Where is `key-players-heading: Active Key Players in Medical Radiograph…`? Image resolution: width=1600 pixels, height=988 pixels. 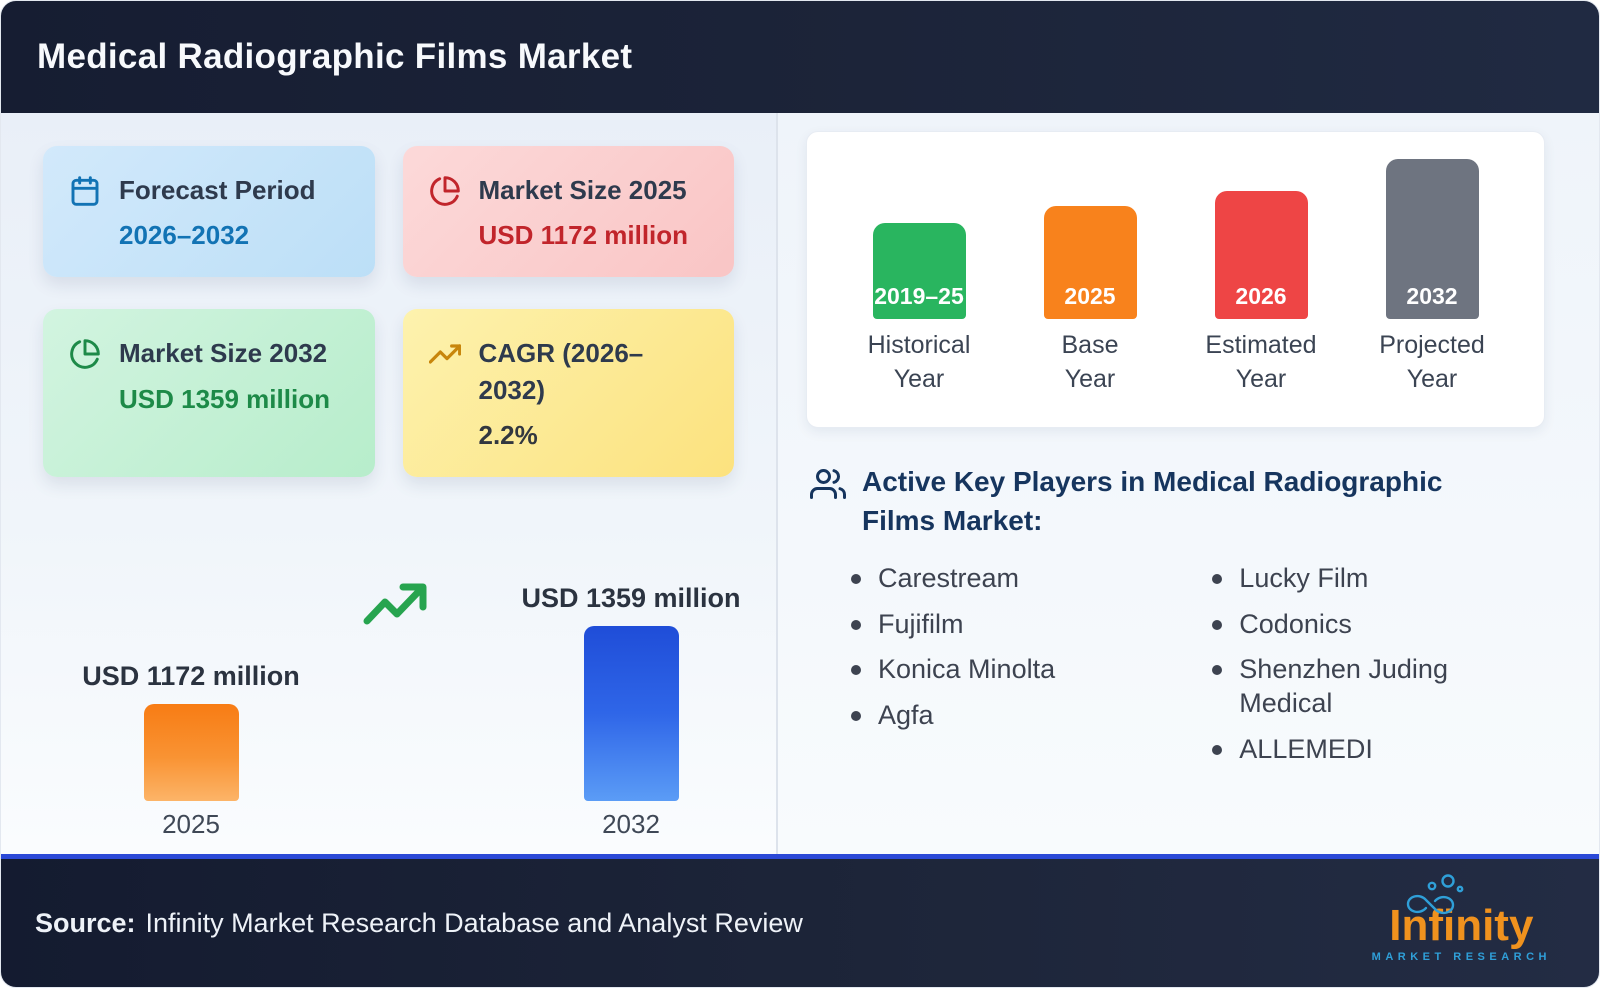 key-players-heading: Active Key Players in Medical Radiograph… is located at coordinates (1177, 501).